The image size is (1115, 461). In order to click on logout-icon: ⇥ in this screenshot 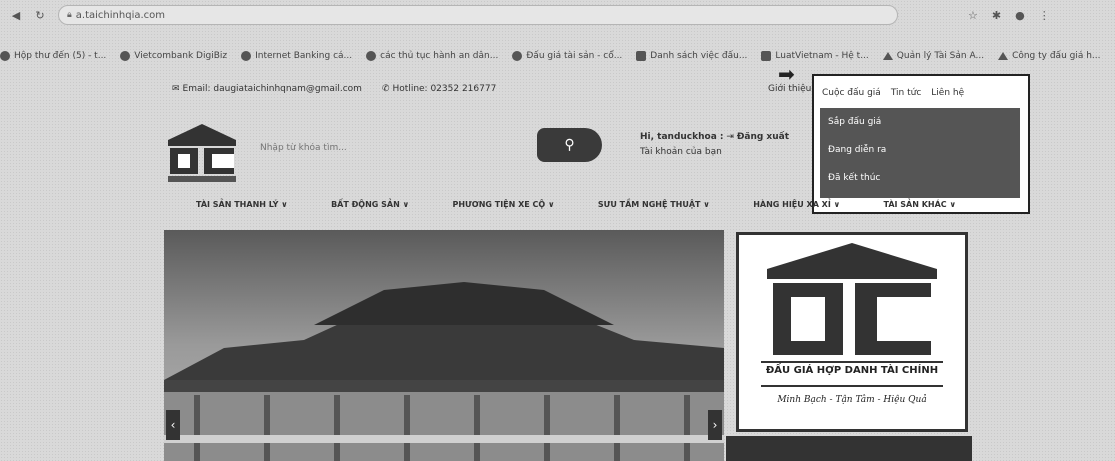, I will do `click(730, 137)`.